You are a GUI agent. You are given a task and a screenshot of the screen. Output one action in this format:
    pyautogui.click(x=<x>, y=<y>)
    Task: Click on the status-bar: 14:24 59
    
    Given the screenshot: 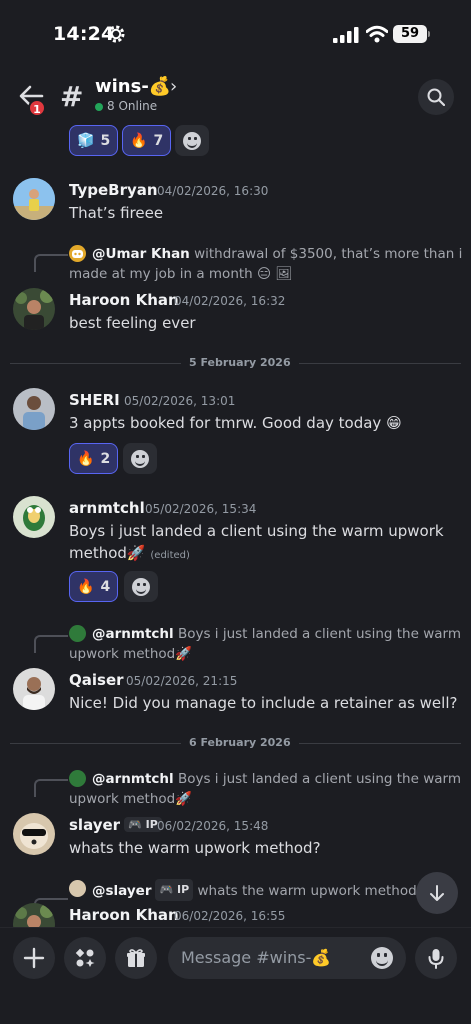 What is the action you would take?
    pyautogui.click(x=235, y=35)
    